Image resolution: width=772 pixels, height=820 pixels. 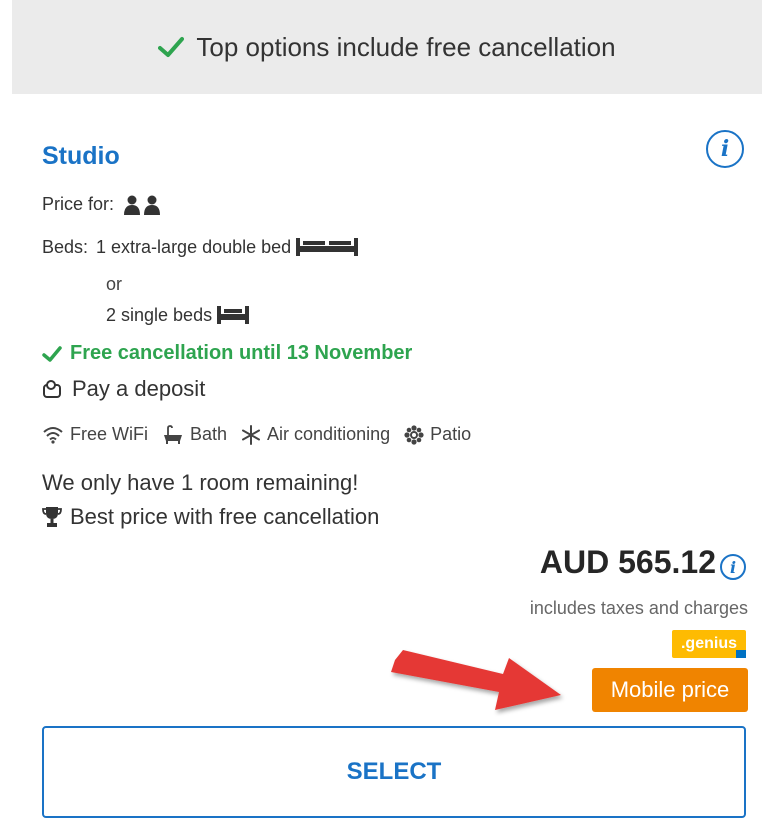 What do you see at coordinates (78, 204) in the screenshot?
I see `price-for-label: Price for:` at bounding box center [78, 204].